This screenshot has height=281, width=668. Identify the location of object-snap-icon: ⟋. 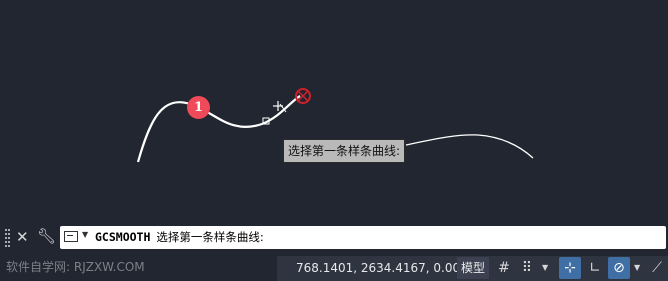
(657, 268).